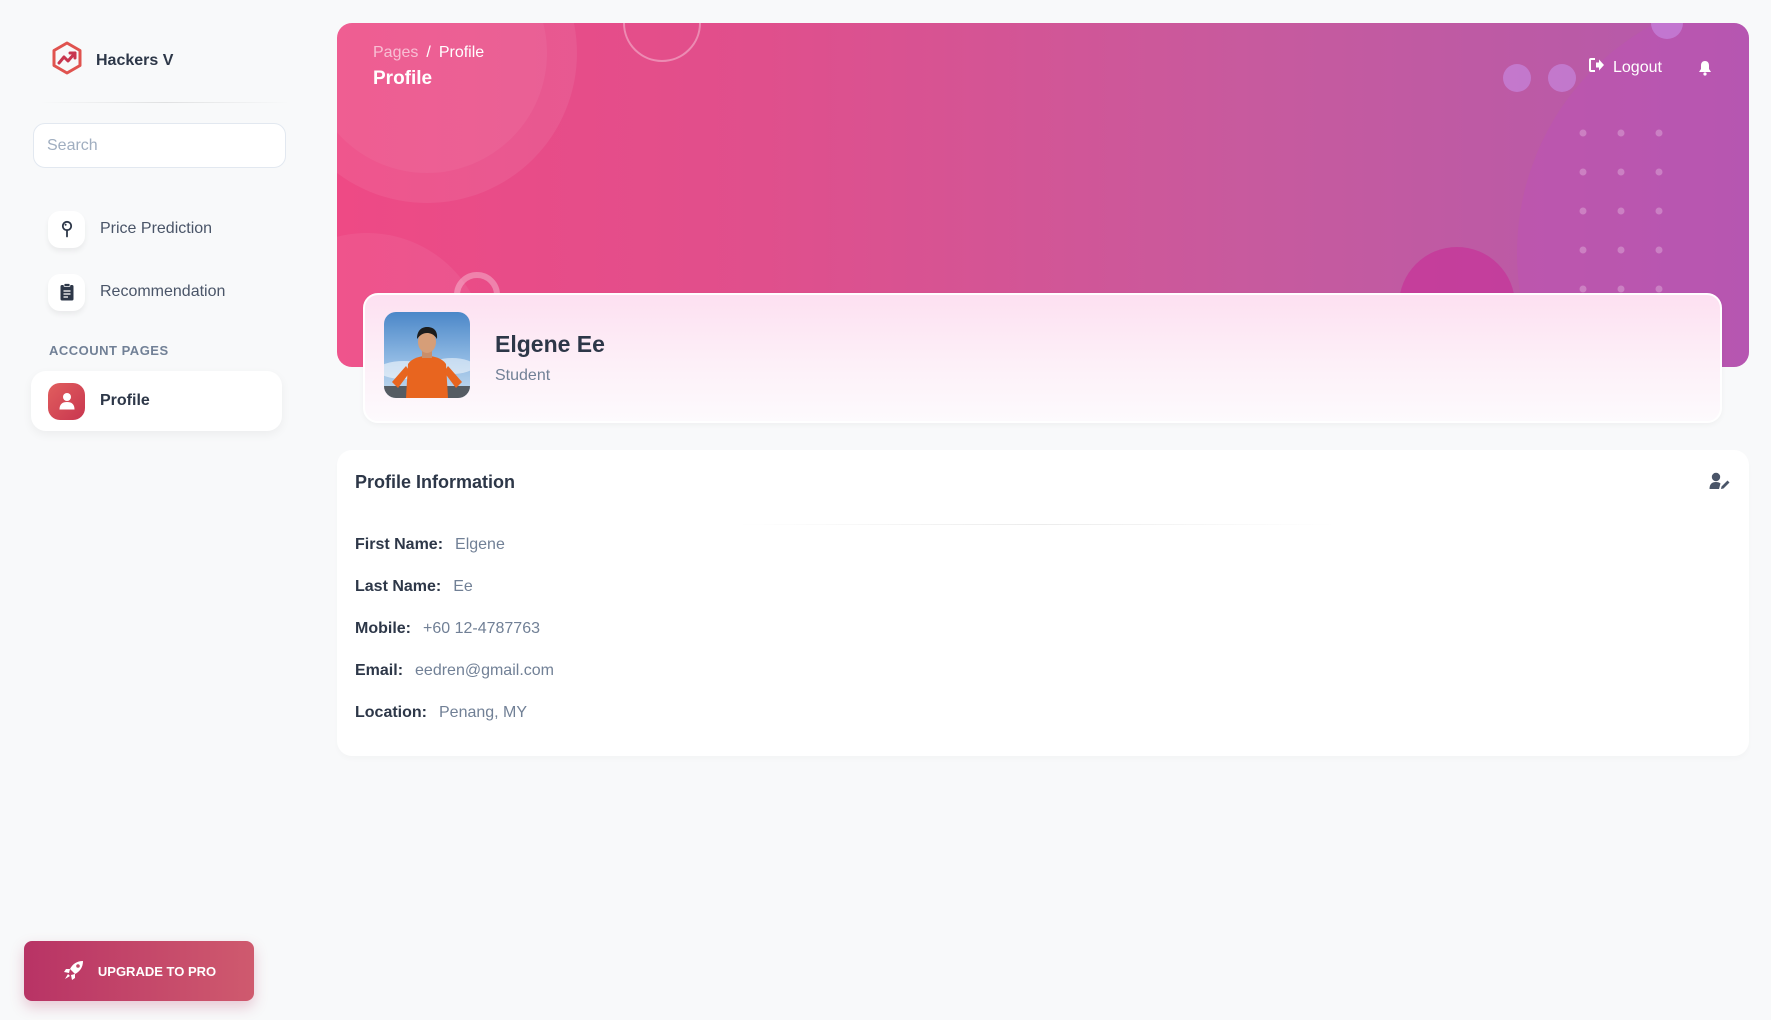 This screenshot has width=1771, height=1020. I want to click on edit-profile-icon, so click(1720, 483).